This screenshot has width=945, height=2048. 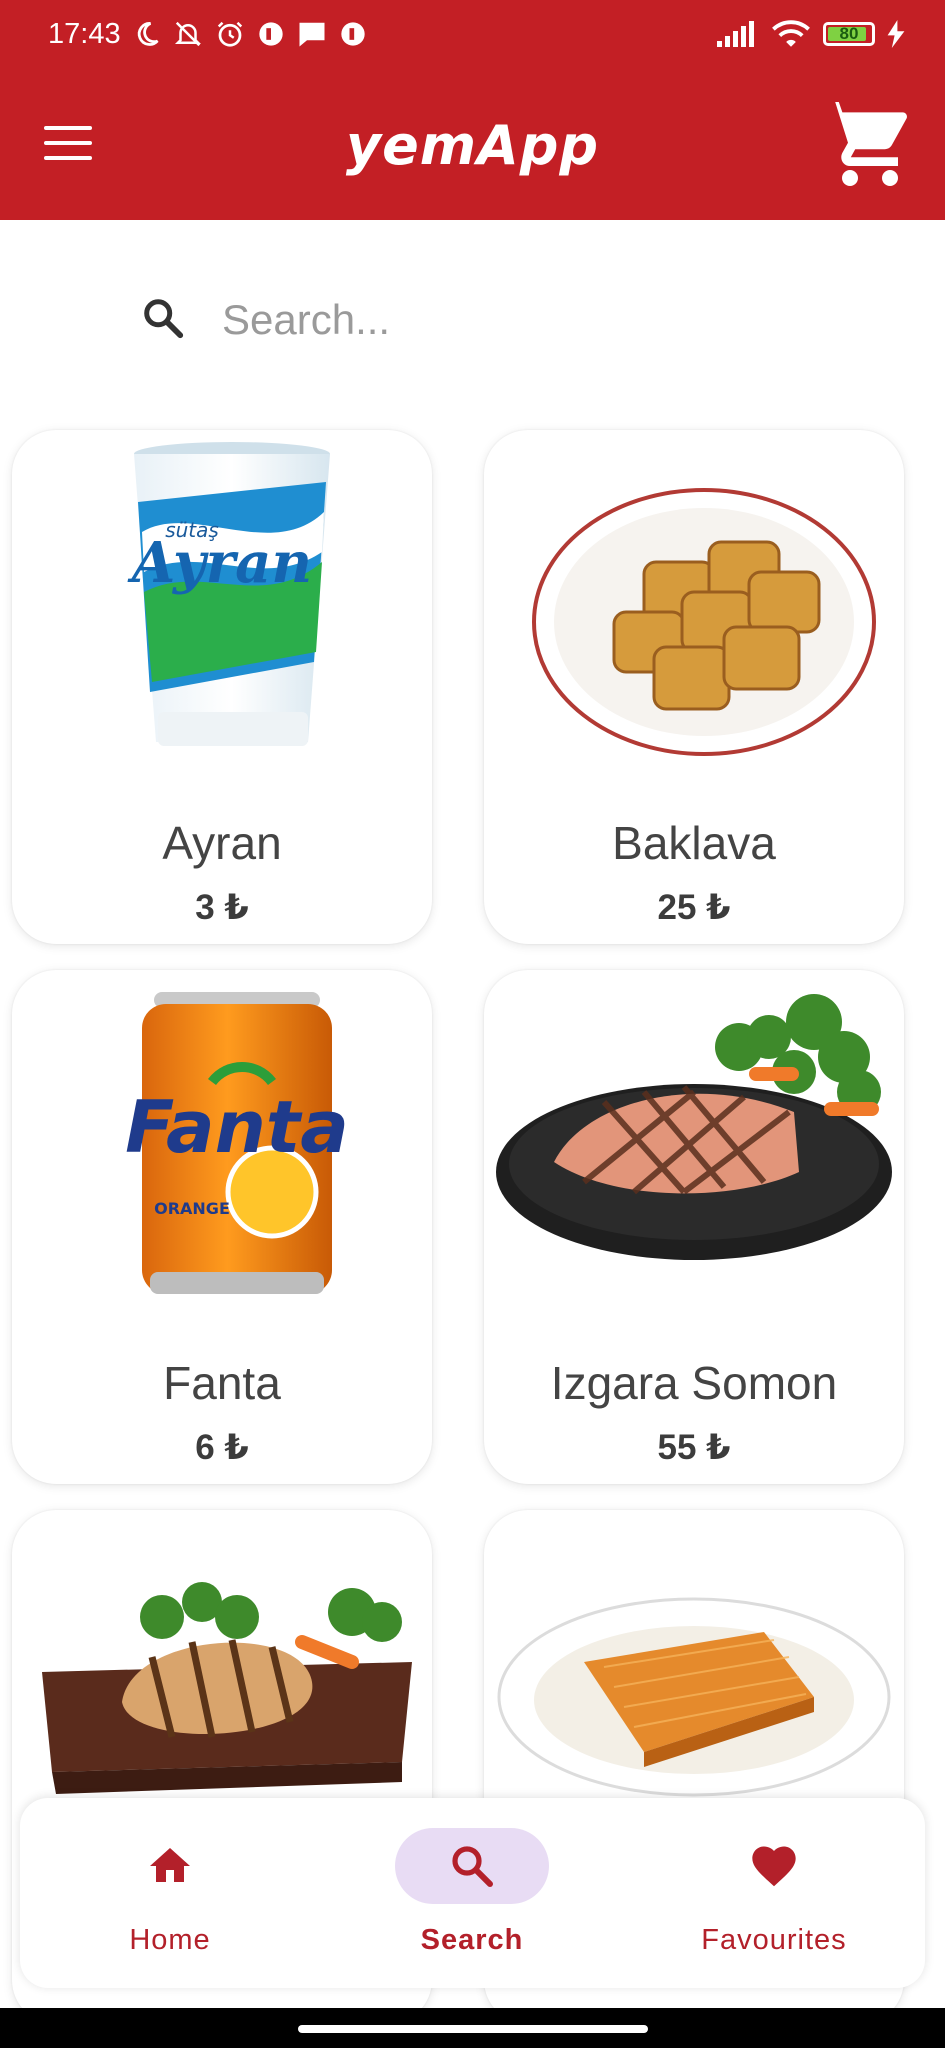 What do you see at coordinates (896, 34) in the screenshot?
I see `charging-icon` at bounding box center [896, 34].